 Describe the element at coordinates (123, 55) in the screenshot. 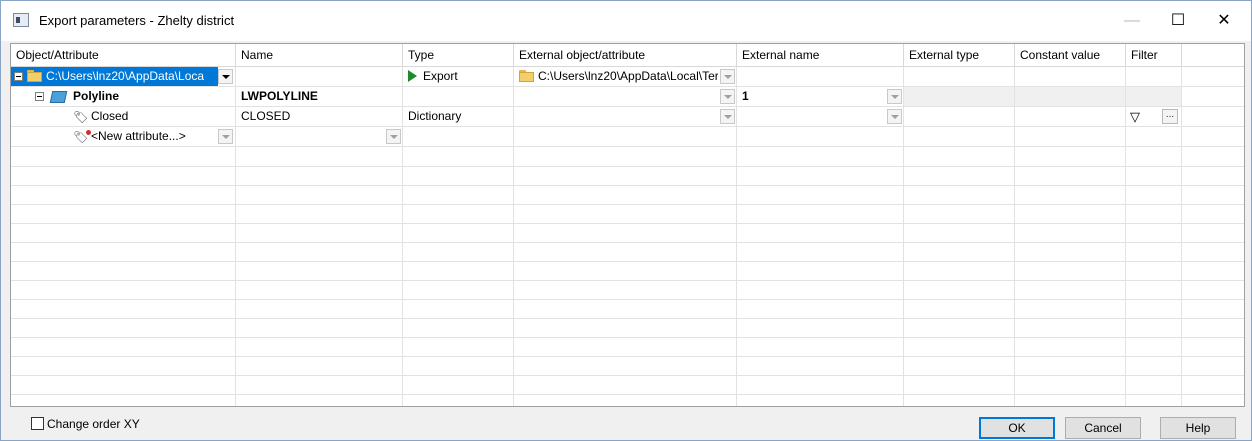

I see `column-header-object-attribute: Object/Attribute` at that location.